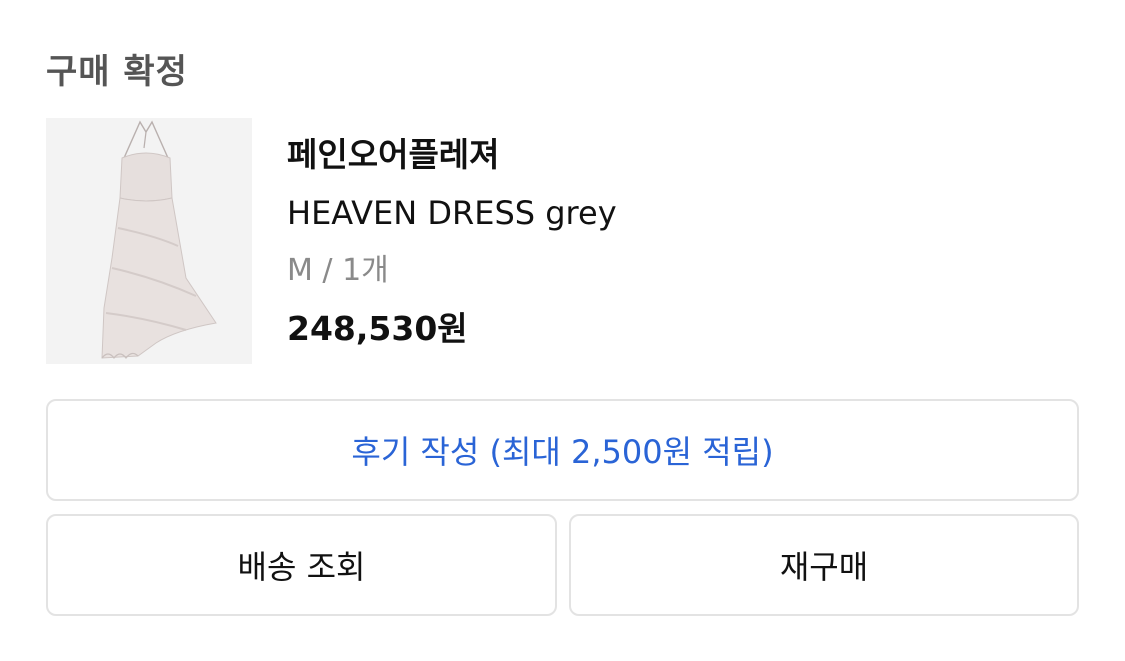 This screenshot has height=661, width=1125. I want to click on write-review-button: 후기 작성 (최대 2,500원 적립), so click(562, 450).